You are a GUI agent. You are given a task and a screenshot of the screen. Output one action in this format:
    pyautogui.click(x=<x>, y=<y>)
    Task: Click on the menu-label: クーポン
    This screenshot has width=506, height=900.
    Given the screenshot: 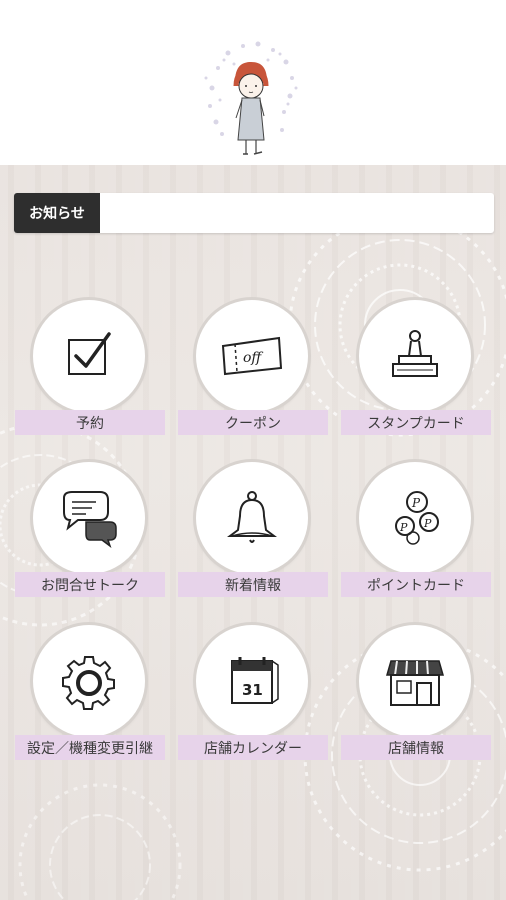 What is the action you would take?
    pyautogui.click(x=253, y=422)
    